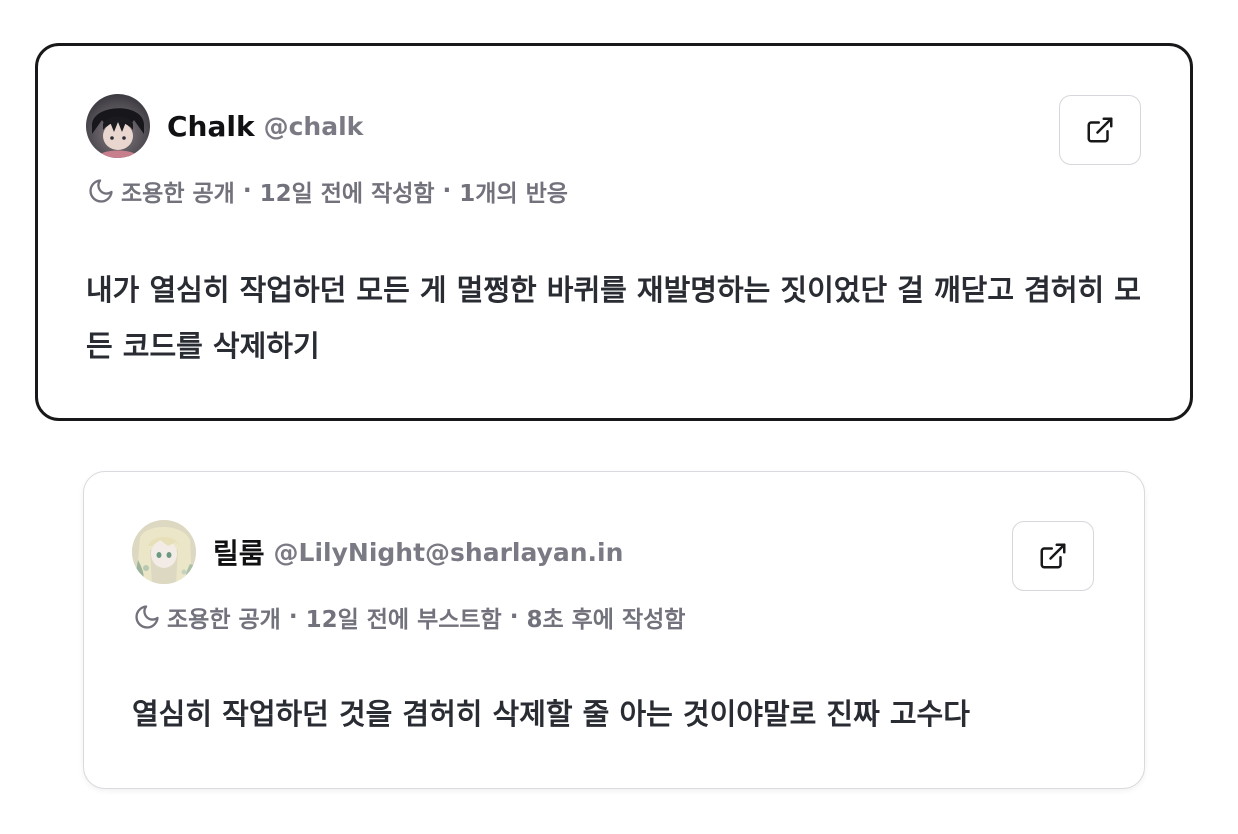  I want to click on author-display-name: Chalk, so click(211, 126).